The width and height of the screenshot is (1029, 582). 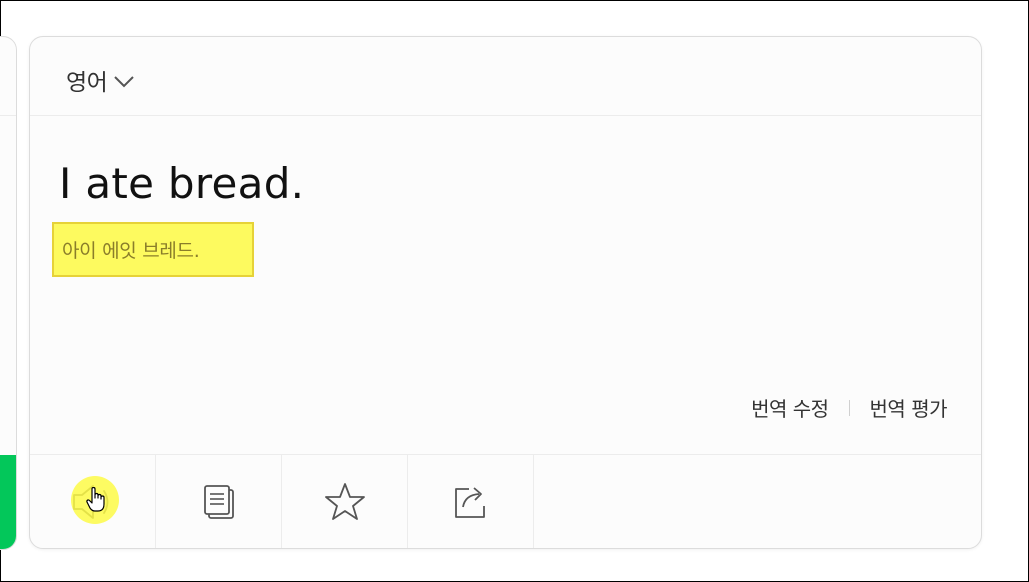 What do you see at coordinates (8, 115) in the screenshot?
I see `source-panel-divider` at bounding box center [8, 115].